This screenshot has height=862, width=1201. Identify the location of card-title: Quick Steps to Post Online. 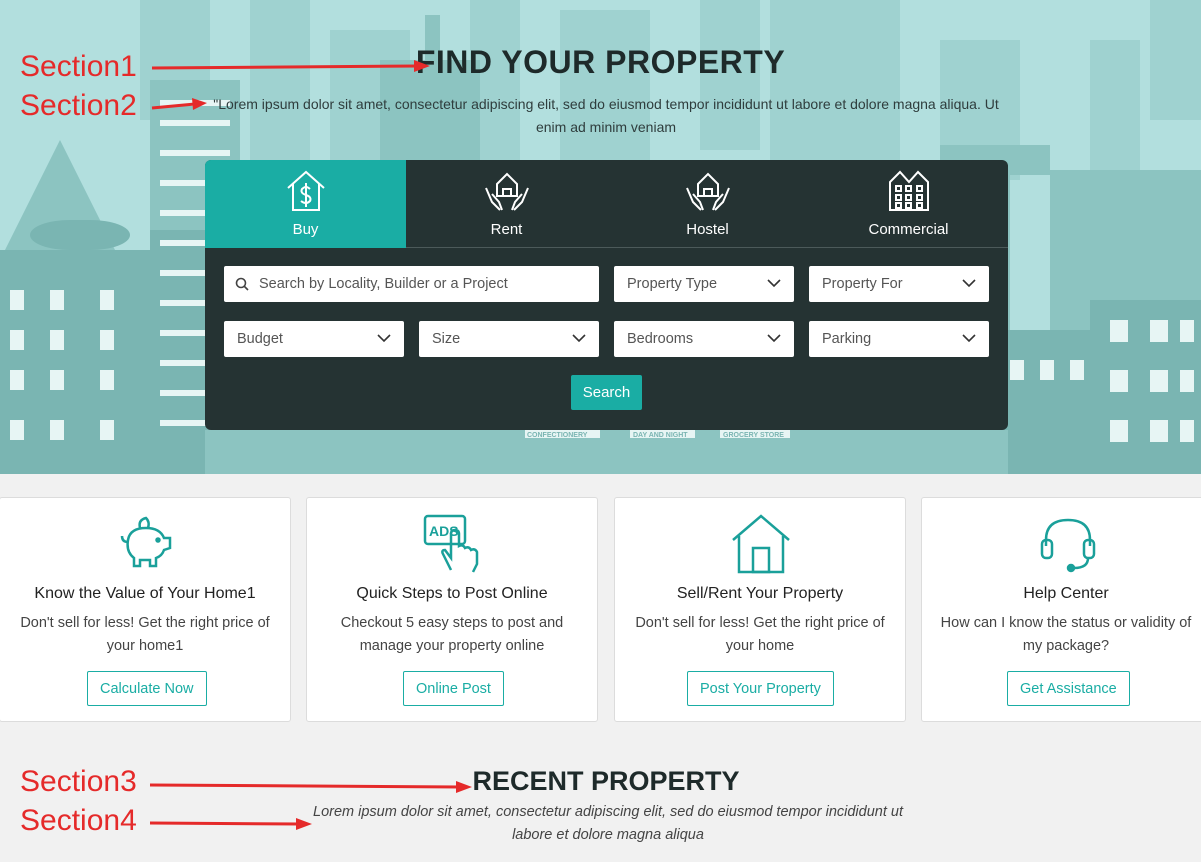
(452, 593).